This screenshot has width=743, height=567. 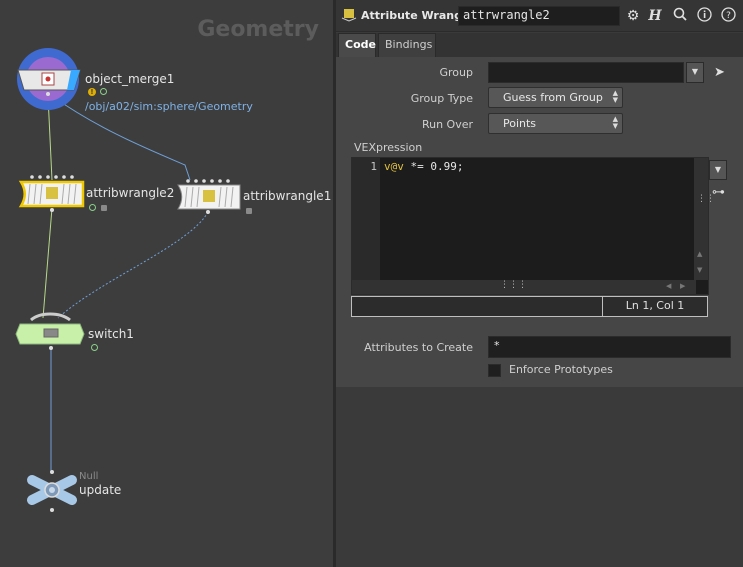 I want to click on gear-icon: ⚙, so click(x=633, y=16).